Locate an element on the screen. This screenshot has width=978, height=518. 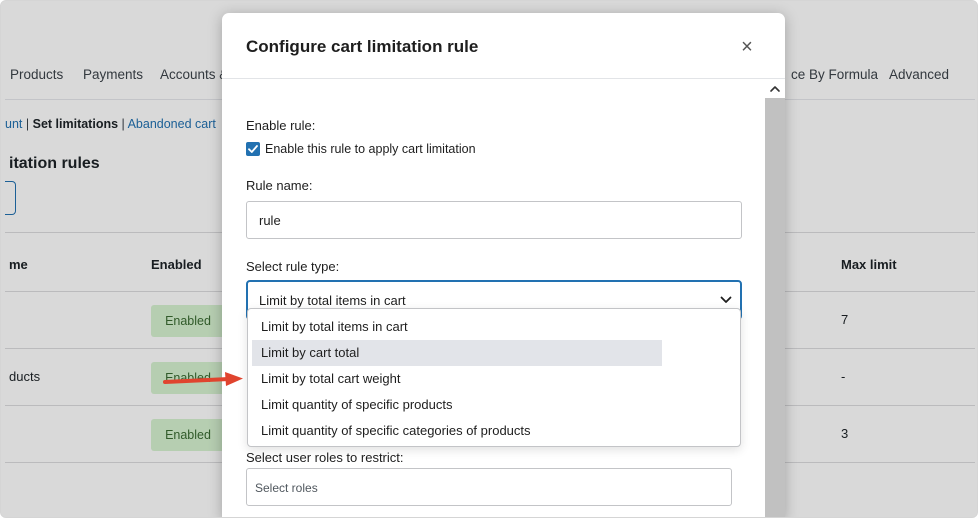
close-icon: × is located at coordinates (747, 47).